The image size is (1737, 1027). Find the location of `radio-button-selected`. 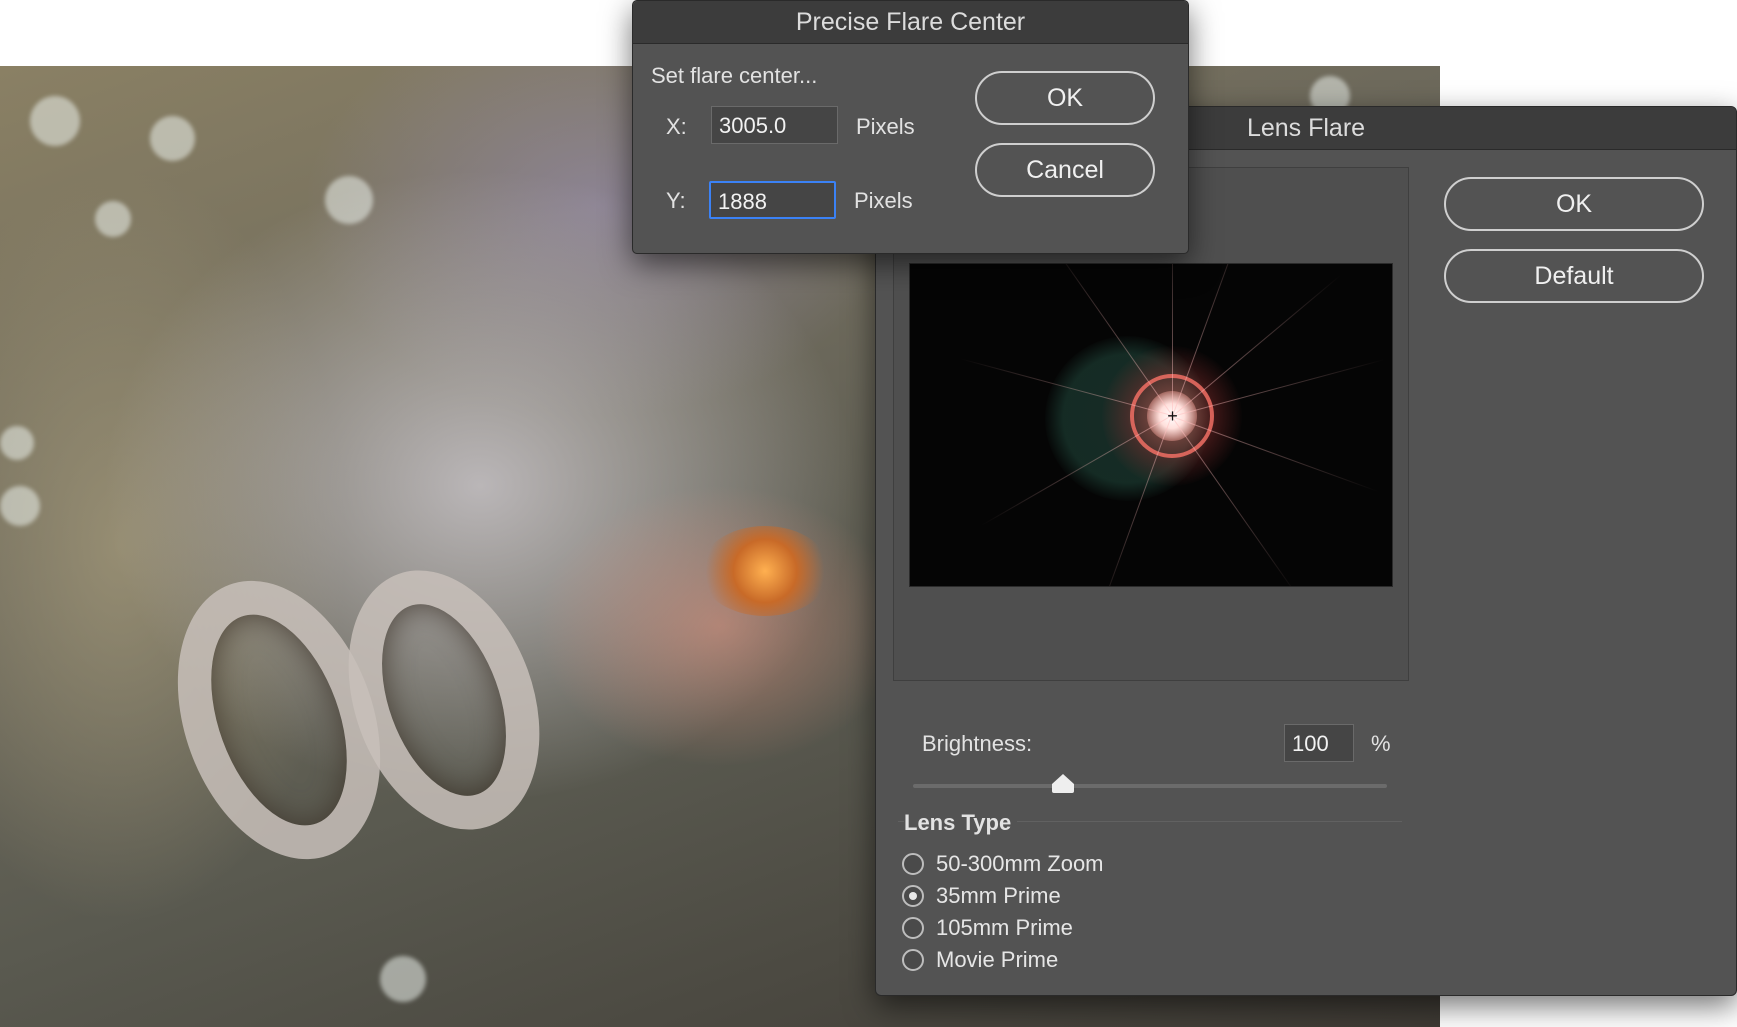

radio-button-selected is located at coordinates (913, 896).